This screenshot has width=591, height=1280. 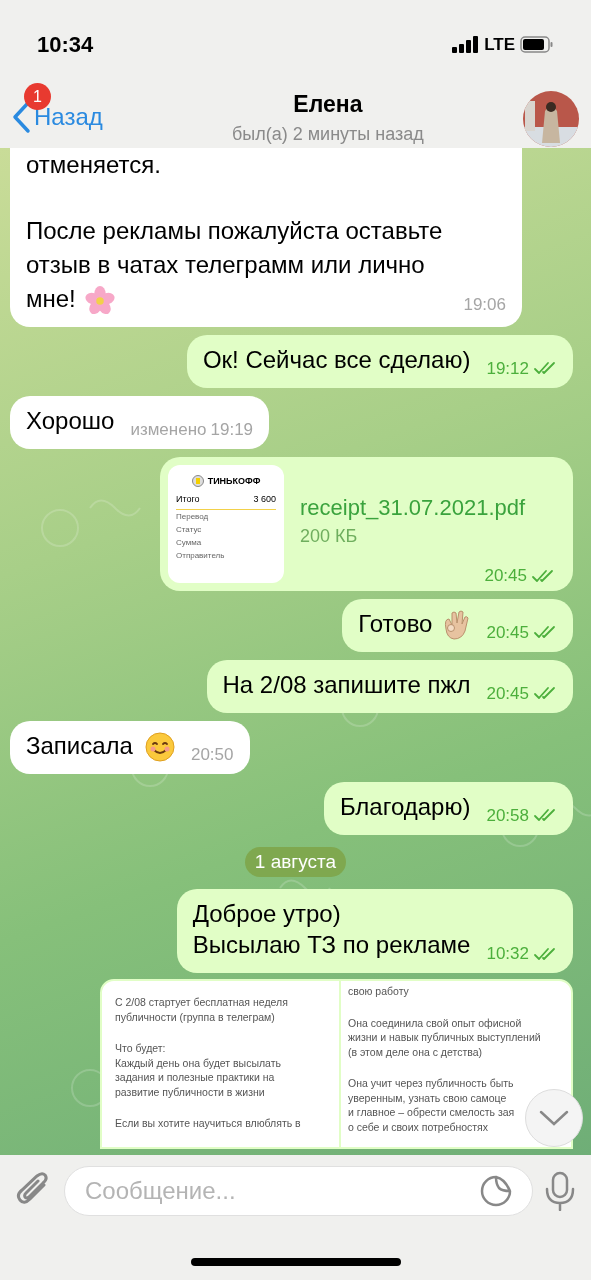 I want to click on receipt-row-label: Сумма, so click(x=189, y=542).